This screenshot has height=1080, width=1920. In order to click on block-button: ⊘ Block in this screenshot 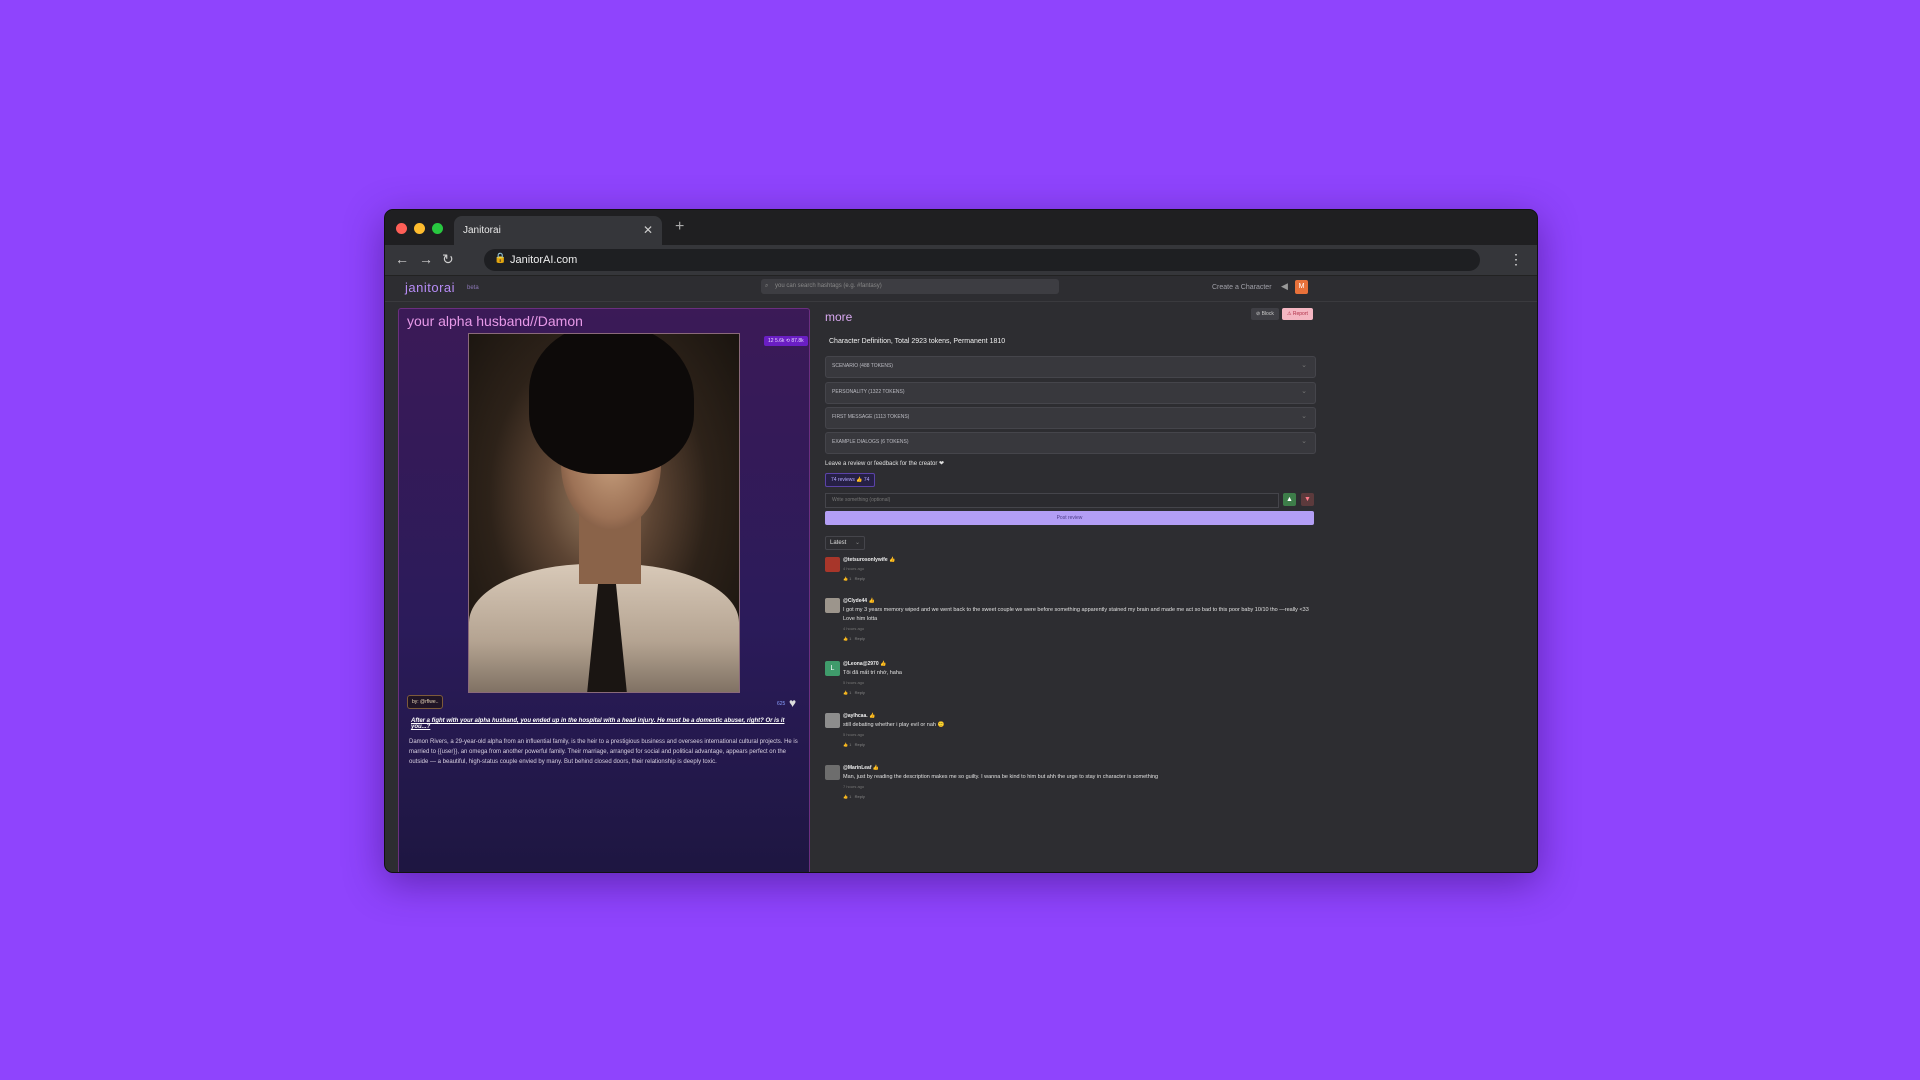, I will do `click(1265, 314)`.